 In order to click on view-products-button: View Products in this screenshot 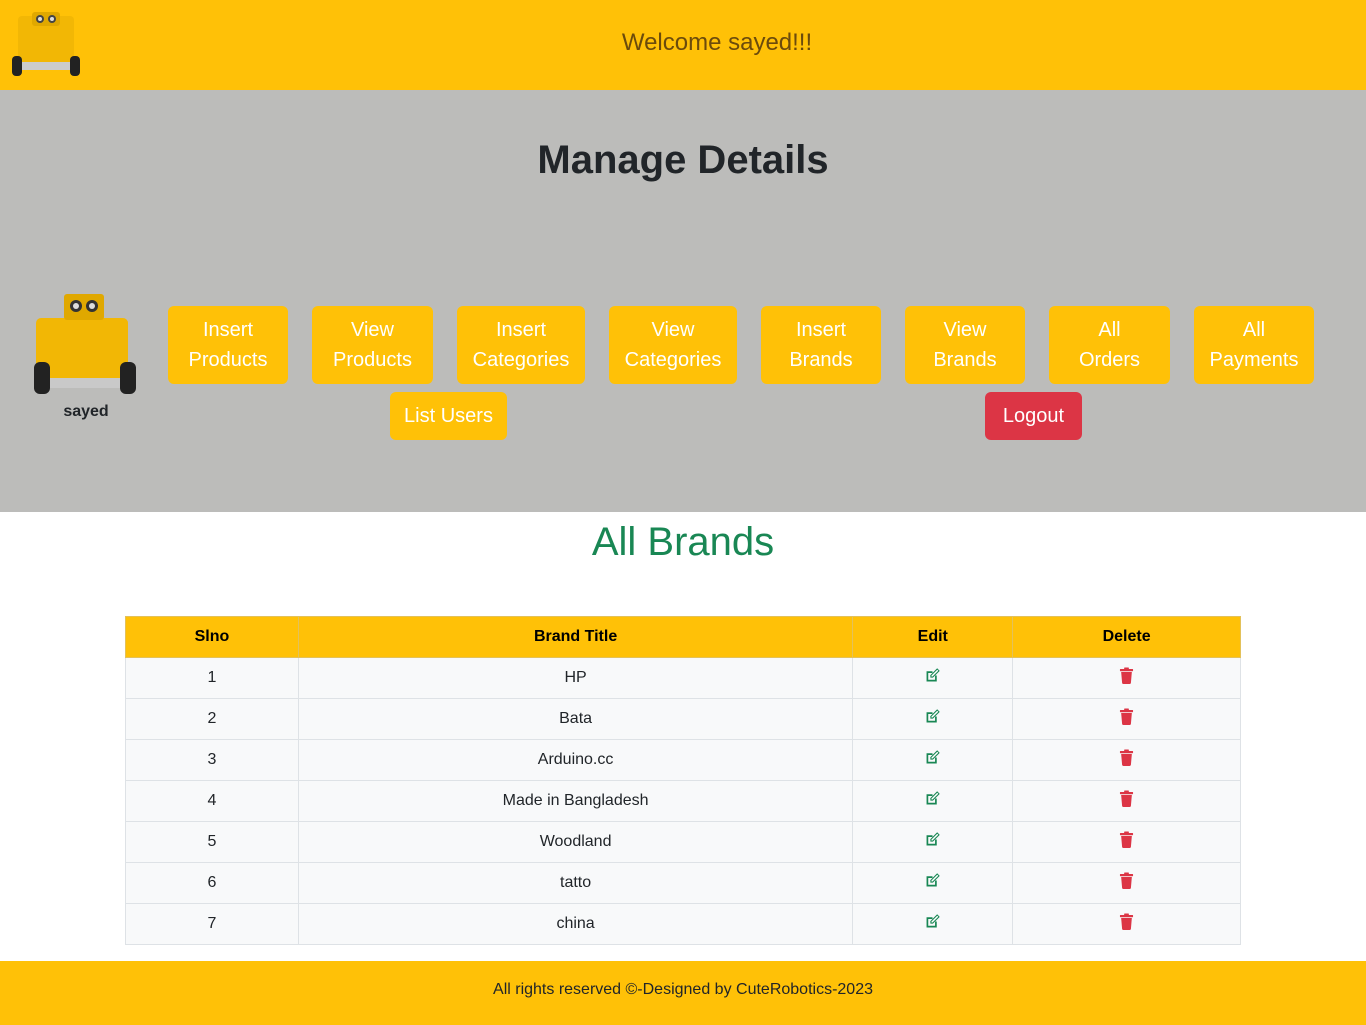, I will do `click(372, 345)`.